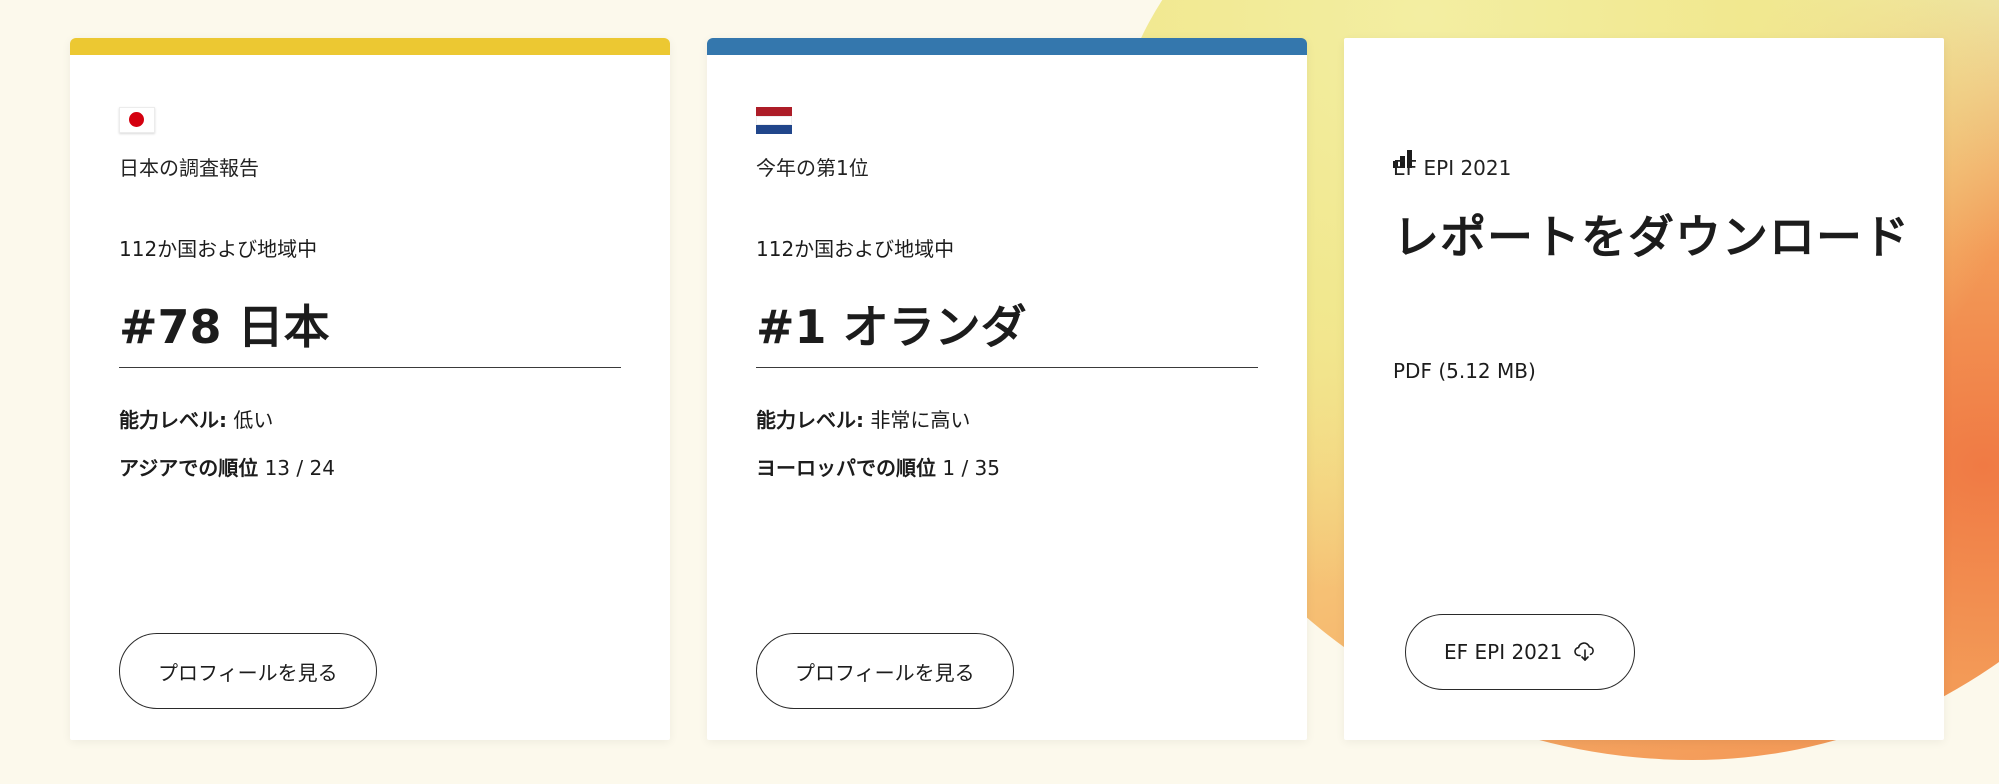  Describe the element at coordinates (812, 168) in the screenshot. I see `card-eyebrow: 今年の第1位` at that location.